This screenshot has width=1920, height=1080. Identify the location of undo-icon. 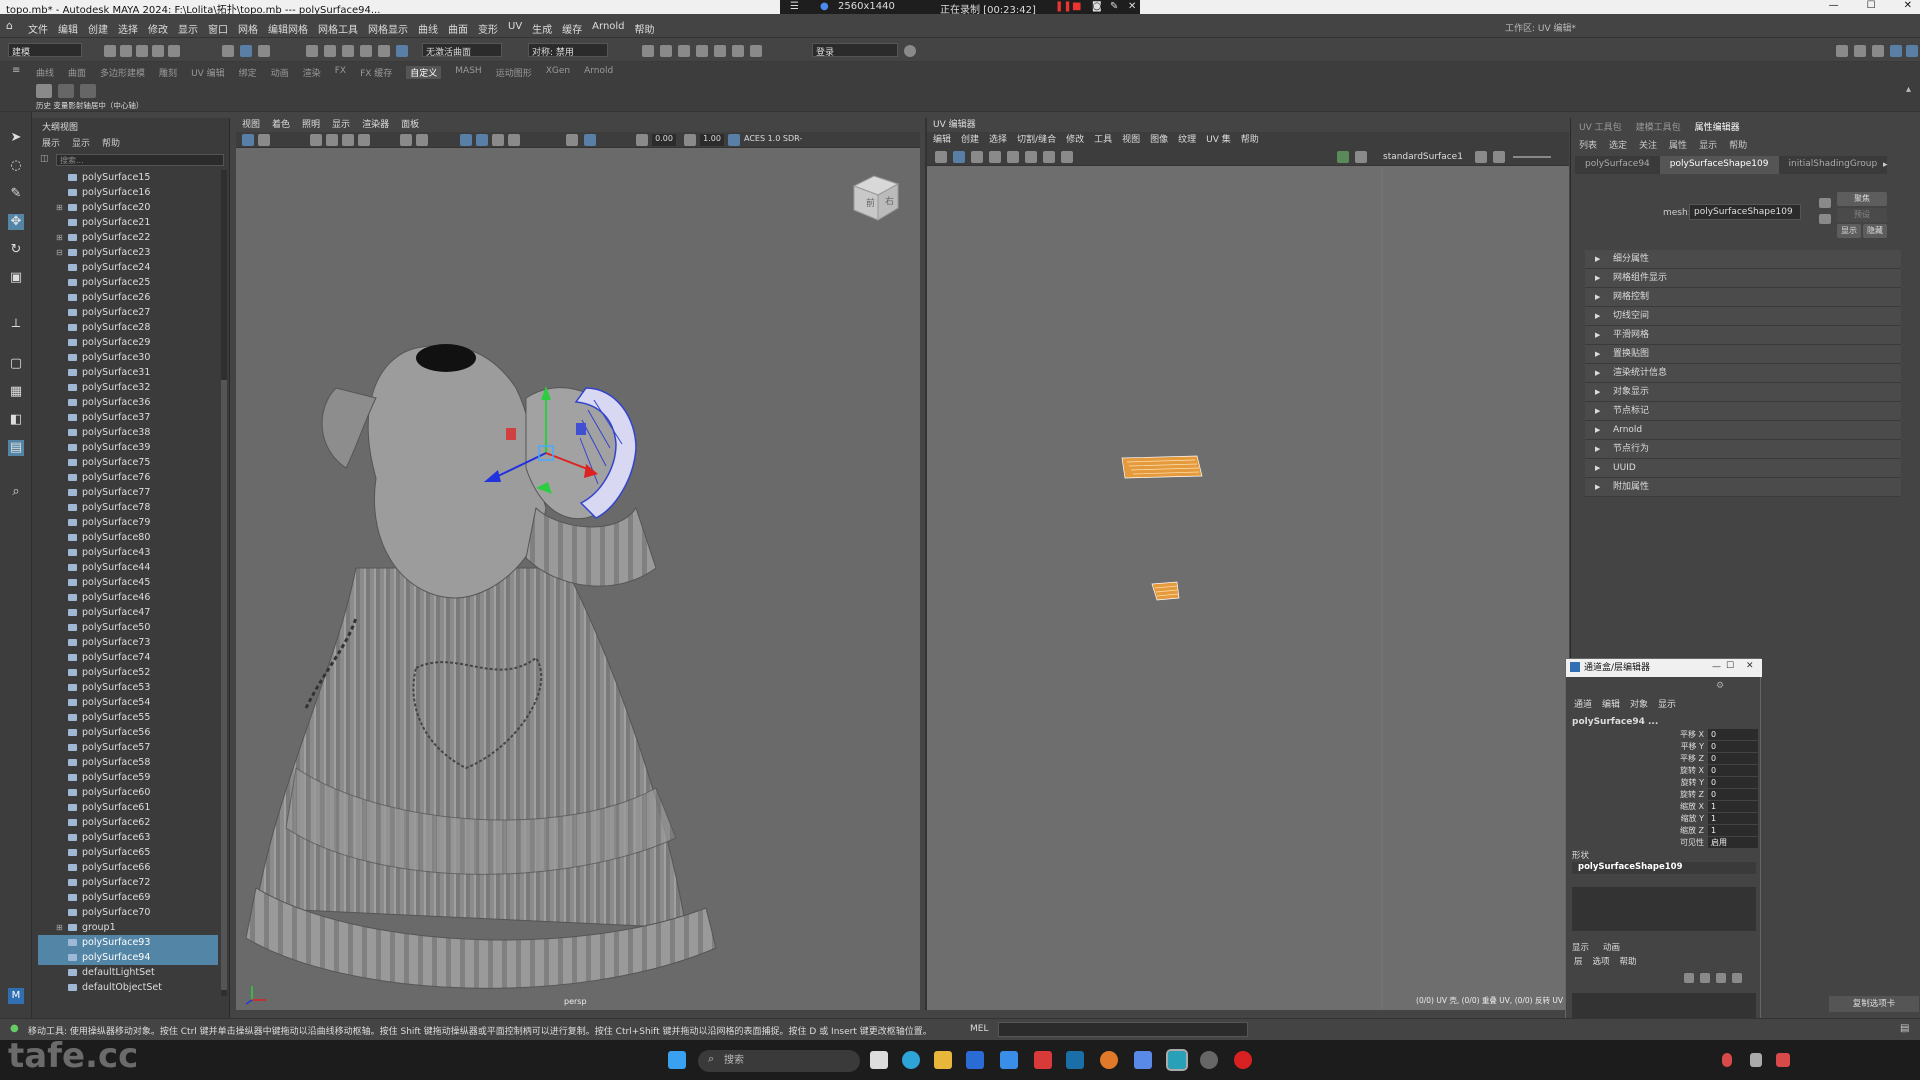
(158, 51).